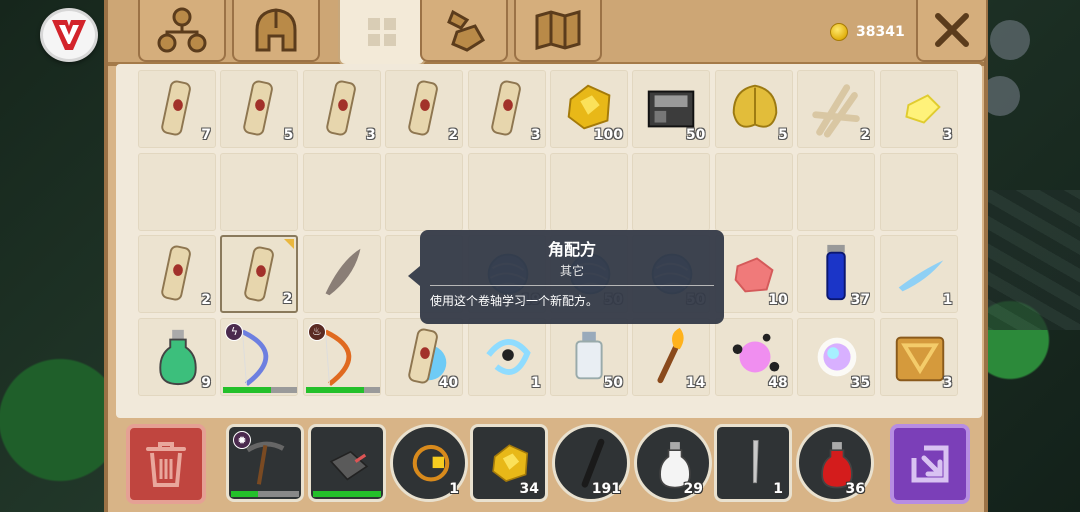 This screenshot has width=1080, height=512. What do you see at coordinates (693, 489) in the screenshot?
I see `item-count: 29` at bounding box center [693, 489].